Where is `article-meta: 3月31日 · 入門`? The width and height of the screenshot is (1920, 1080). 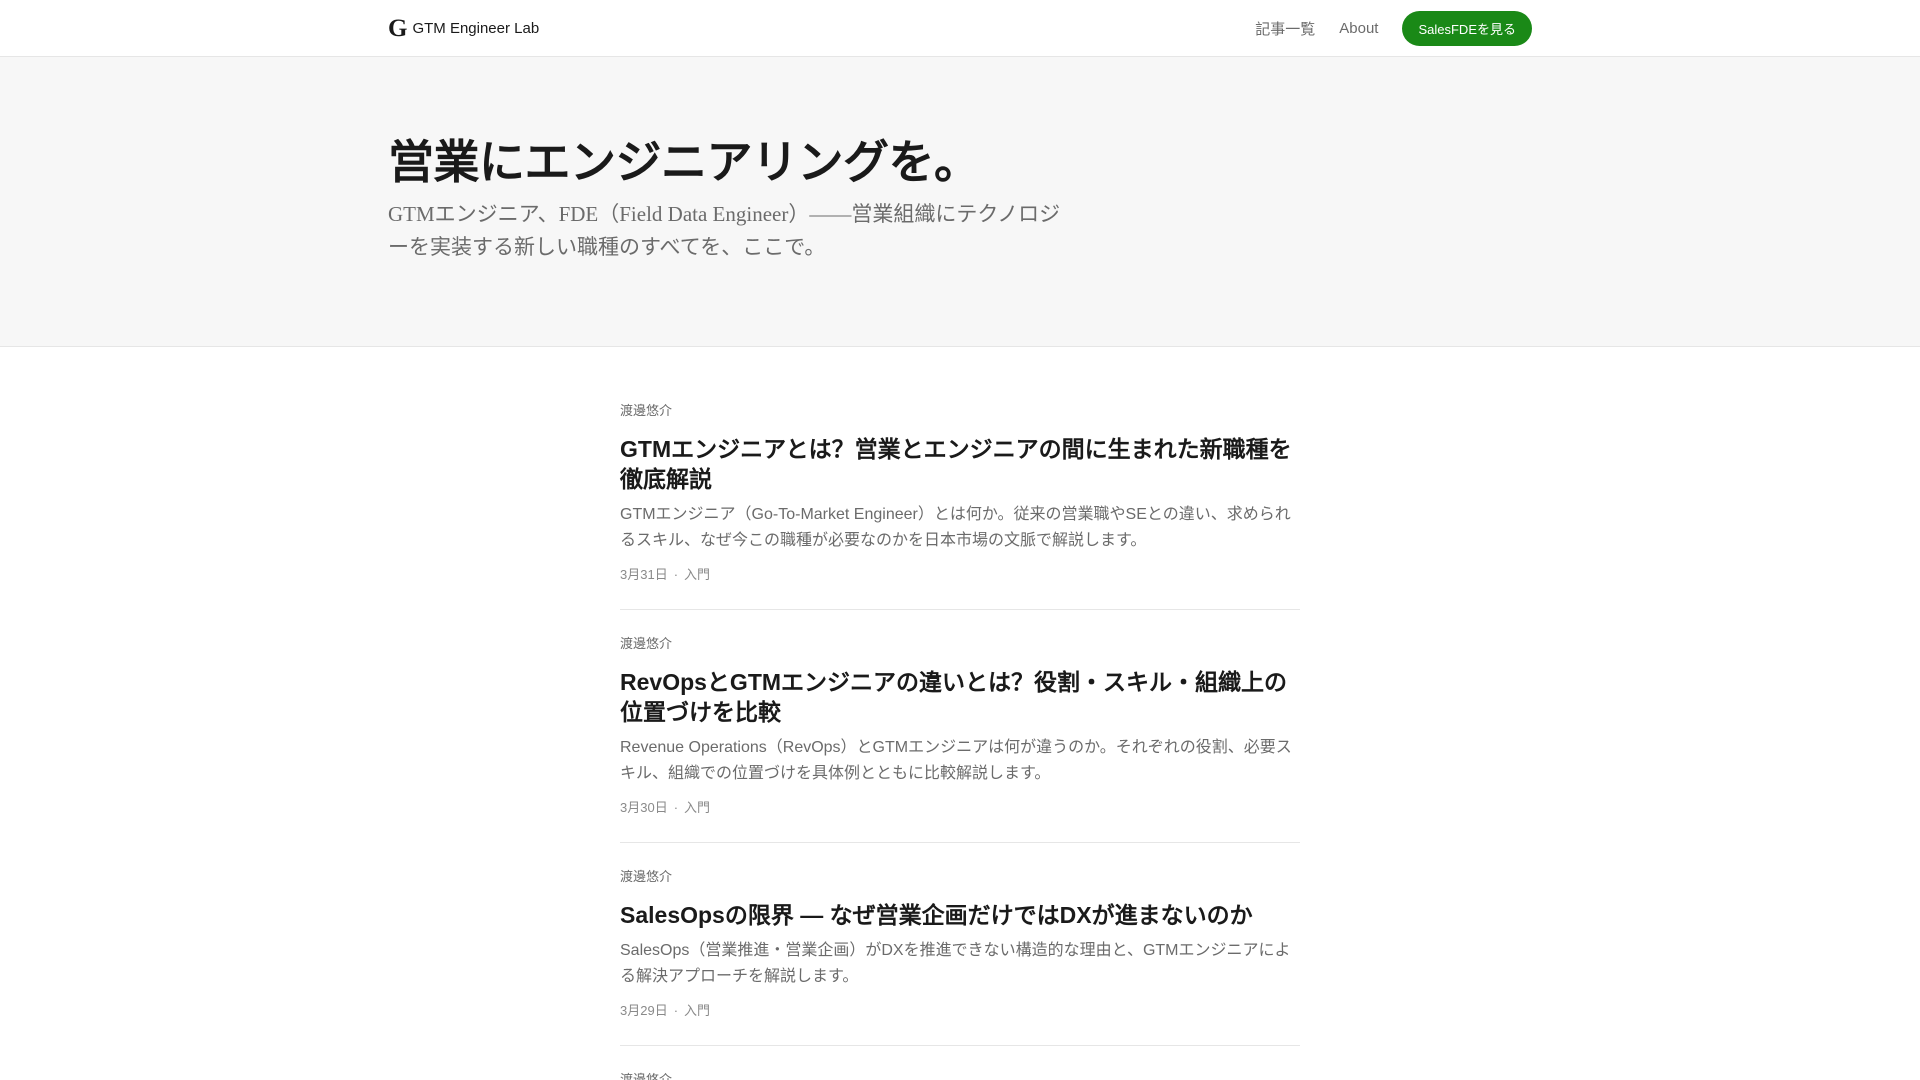 article-meta: 3月31日 · 入門 is located at coordinates (960, 575).